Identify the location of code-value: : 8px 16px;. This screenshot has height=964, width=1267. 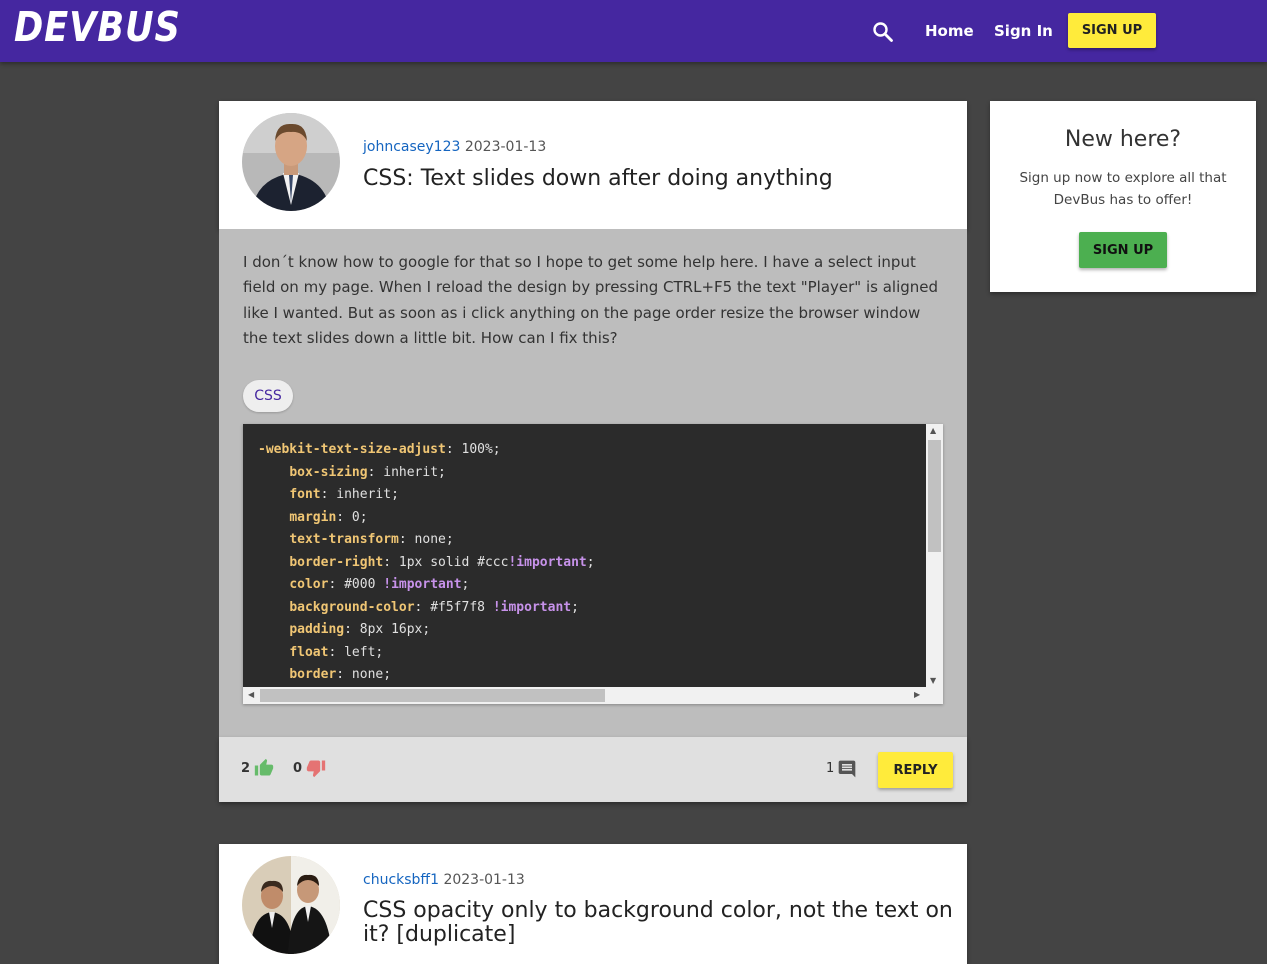
(387, 629).